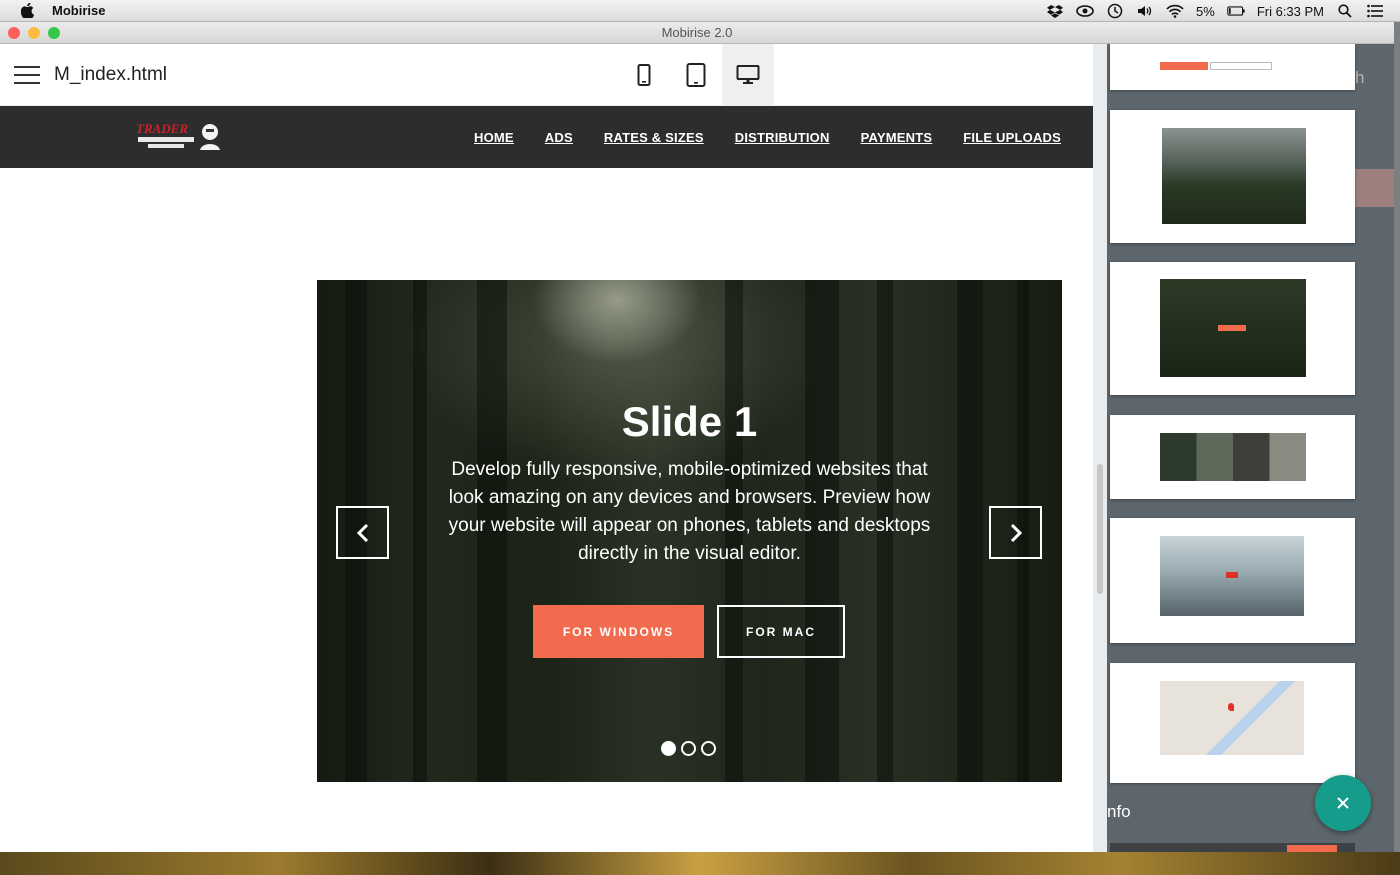 The width and height of the screenshot is (1400, 875). Describe the element at coordinates (180, 137) in the screenshot. I see `site-logo: TRADER` at that location.